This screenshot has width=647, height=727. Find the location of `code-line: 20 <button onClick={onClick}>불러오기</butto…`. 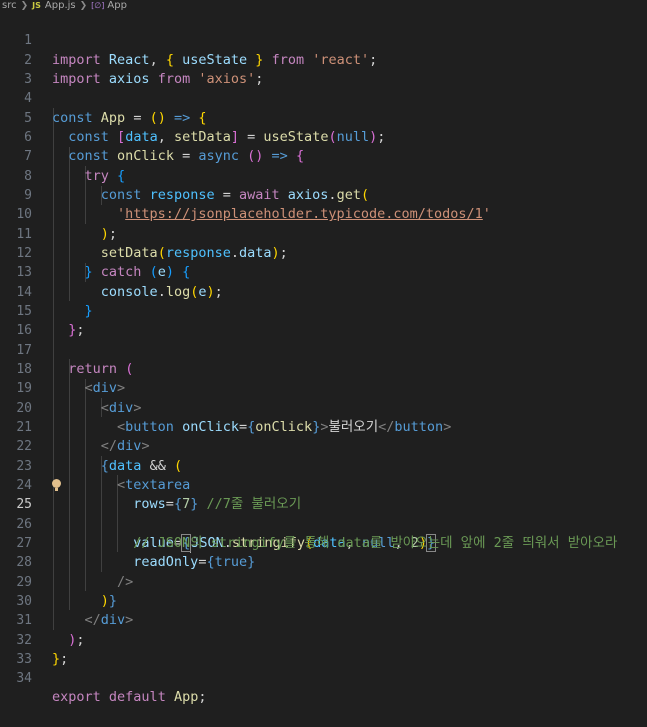

code-line: 20 <button onClick={onClick}>불러오기</butto… is located at coordinates (323, 407).